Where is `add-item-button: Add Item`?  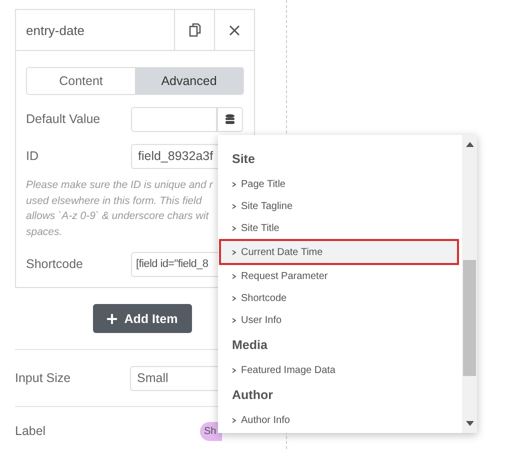 add-item-button: Add Item is located at coordinates (142, 318).